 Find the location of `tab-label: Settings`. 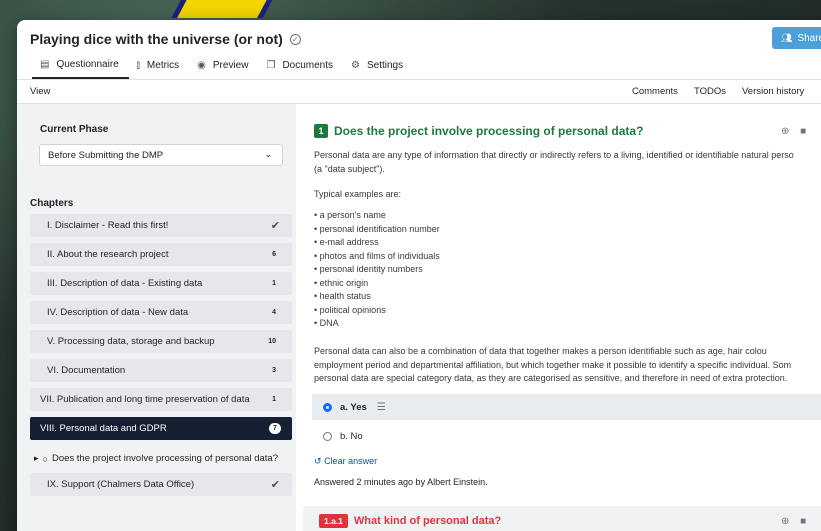

tab-label: Settings is located at coordinates (385, 65).